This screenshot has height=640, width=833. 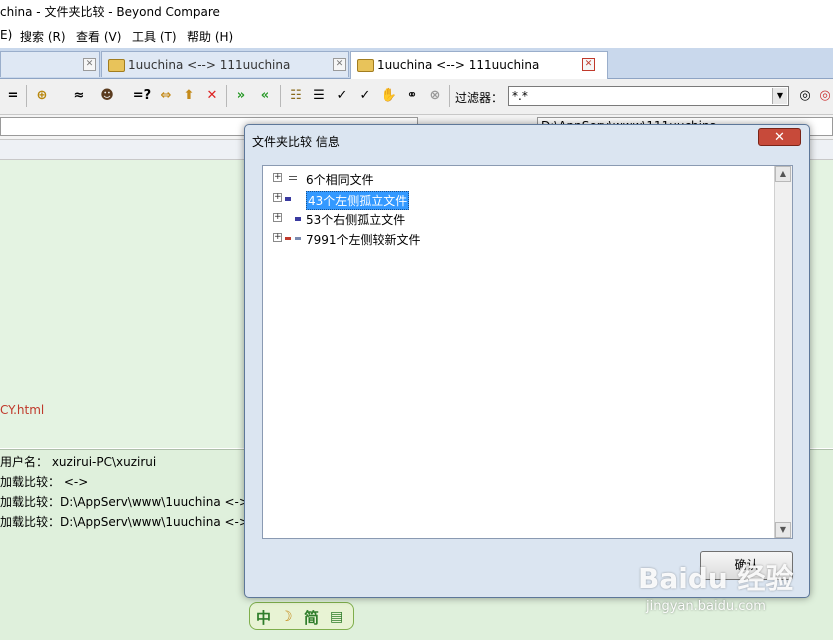 What do you see at coordinates (288, 199) in the screenshot?
I see `left-orphan-marker-icon` at bounding box center [288, 199].